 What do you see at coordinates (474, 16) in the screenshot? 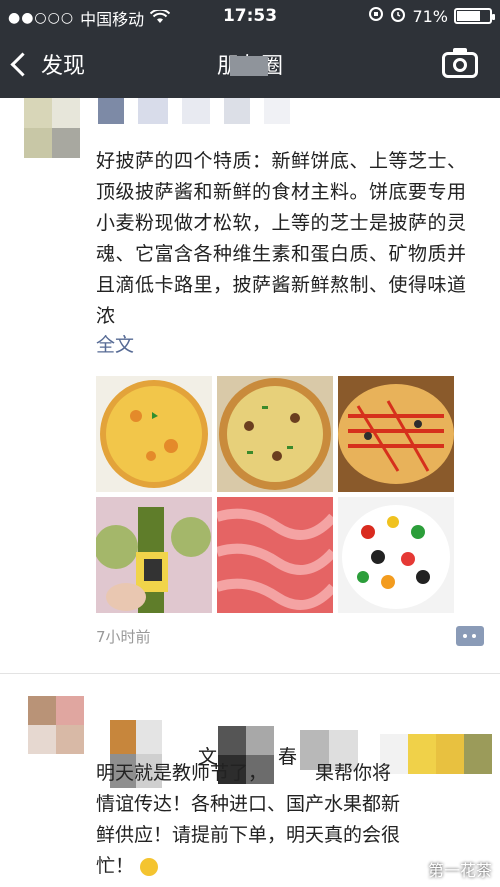
I see `battery-icon` at bounding box center [474, 16].